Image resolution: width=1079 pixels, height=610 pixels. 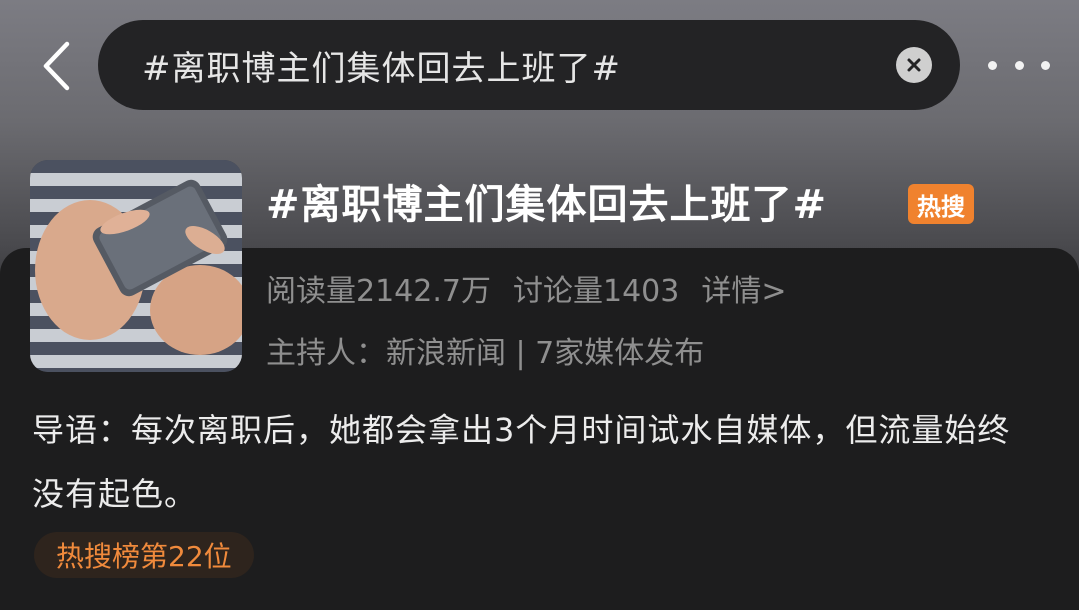 I want to click on topic-stats: 阅读量2142.7万 讨论量1403 详情>, so click(x=526, y=288).